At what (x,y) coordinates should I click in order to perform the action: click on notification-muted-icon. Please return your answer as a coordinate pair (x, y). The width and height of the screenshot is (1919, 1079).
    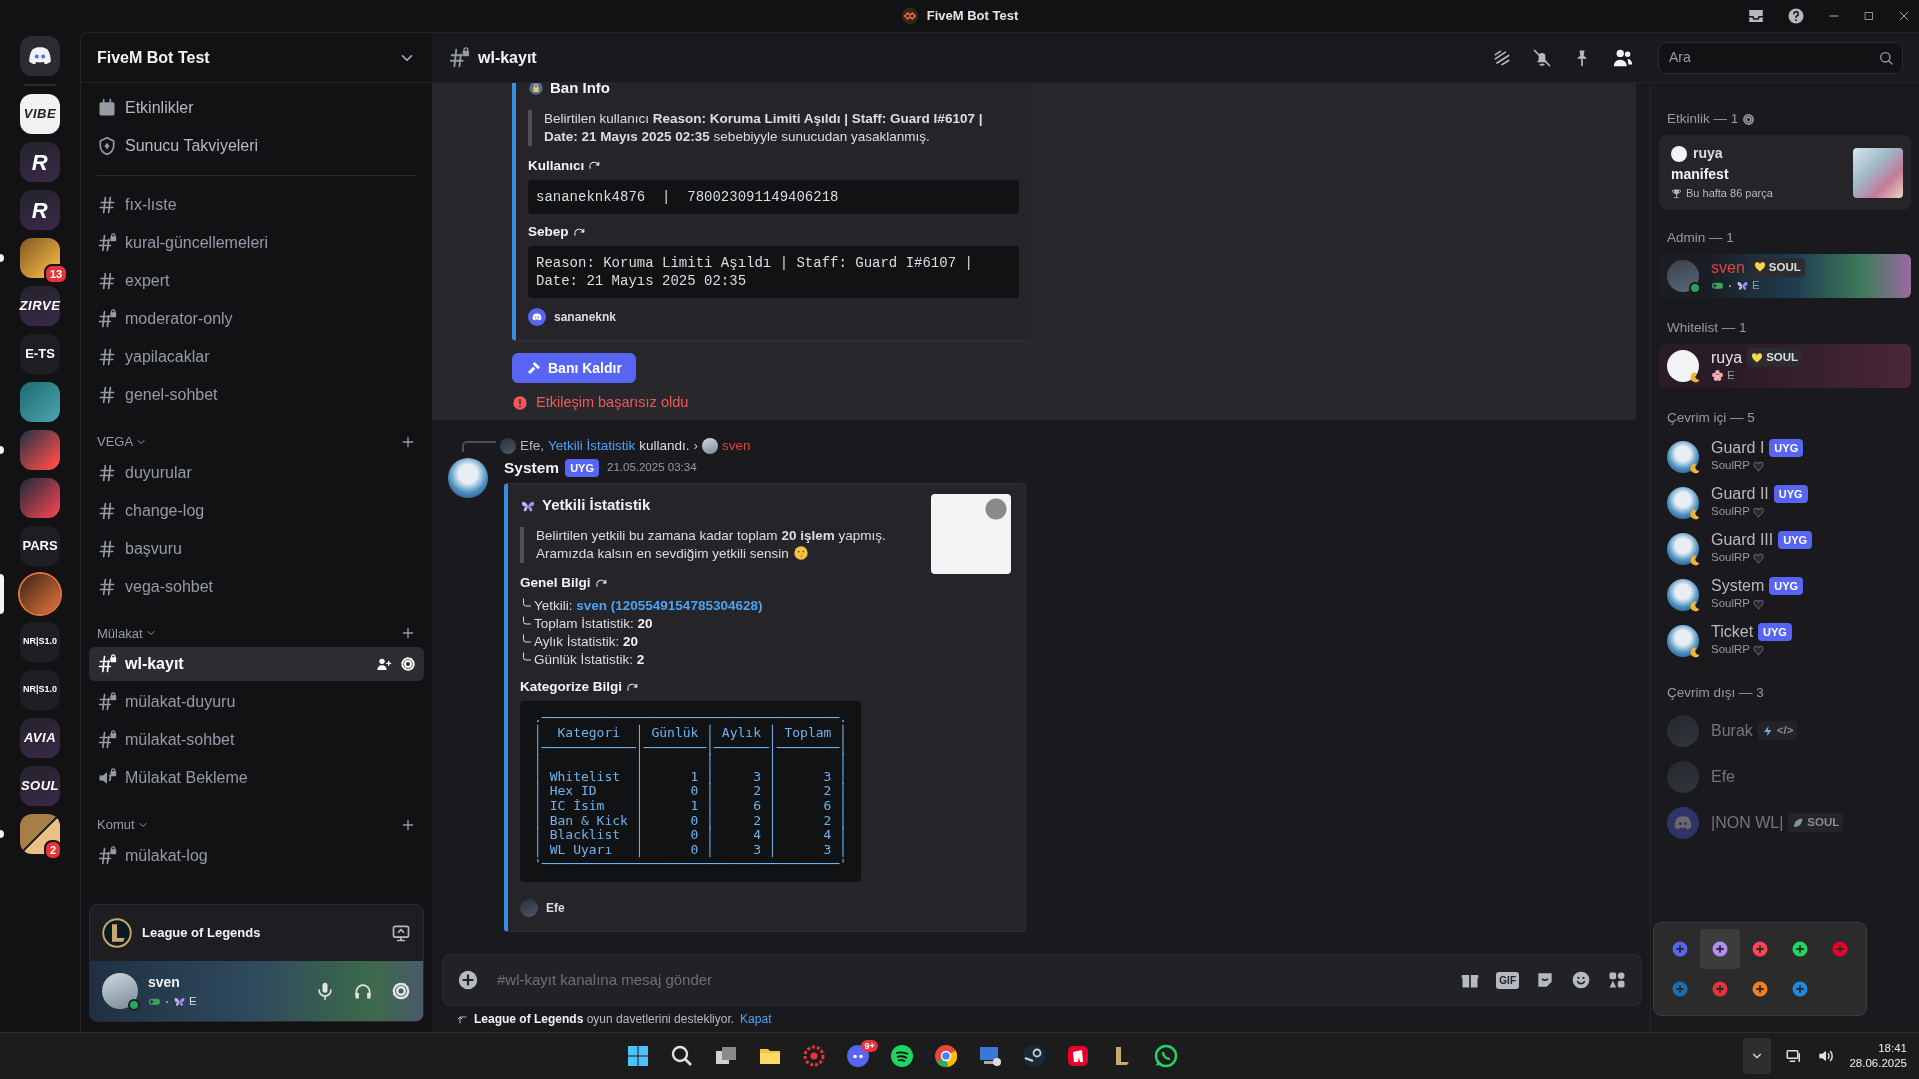
    Looking at the image, I should click on (1542, 57).